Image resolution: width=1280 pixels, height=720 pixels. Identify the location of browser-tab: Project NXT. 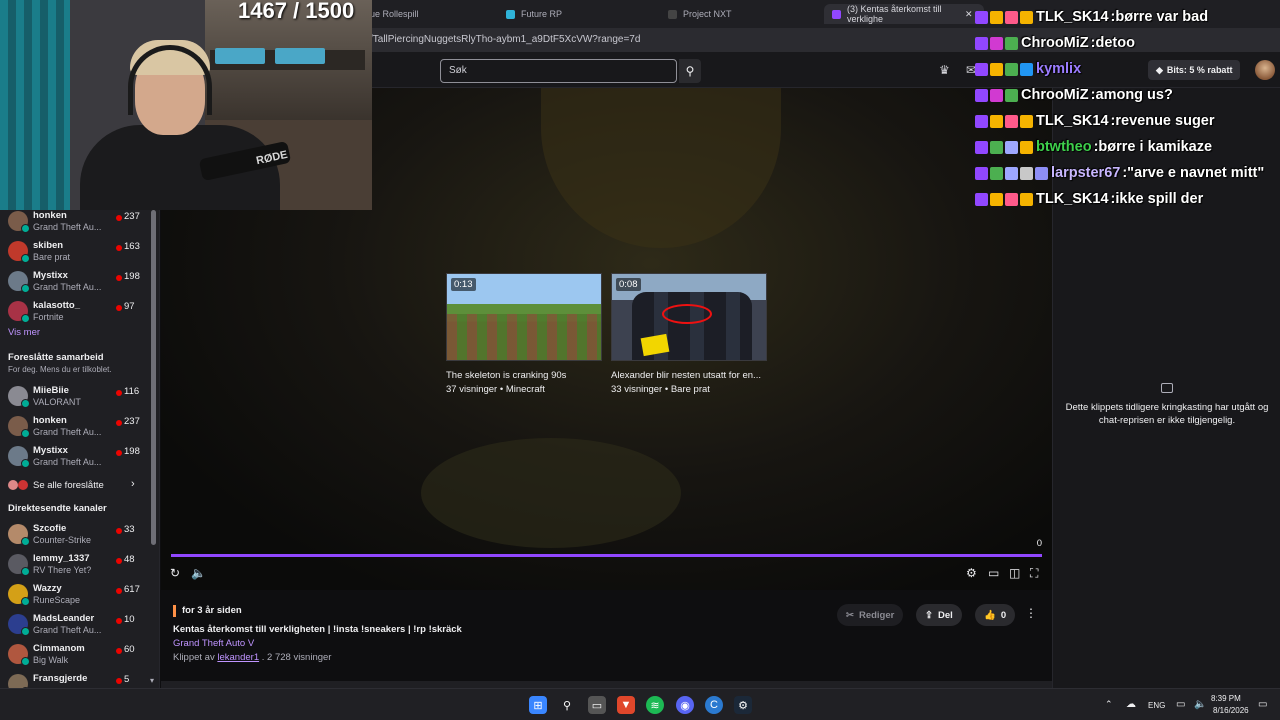
(700, 14).